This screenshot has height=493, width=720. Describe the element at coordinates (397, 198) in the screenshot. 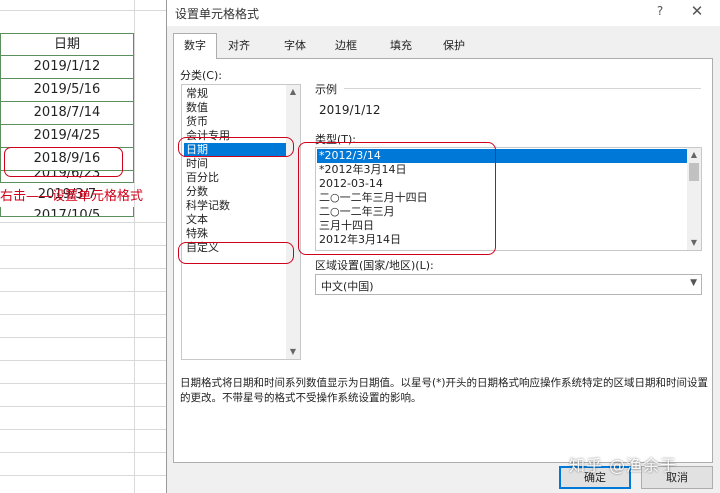

I see `type-list-annotation` at that location.